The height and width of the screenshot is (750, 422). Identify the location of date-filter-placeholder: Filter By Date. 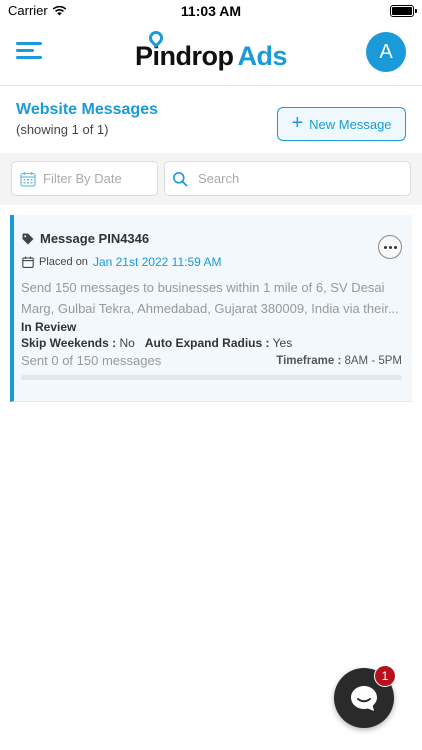
(82, 178).